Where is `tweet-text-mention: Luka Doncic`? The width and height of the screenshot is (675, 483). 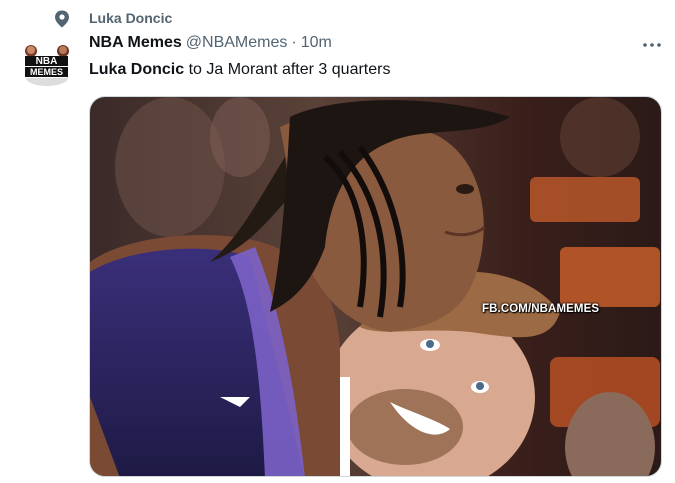 tweet-text-mention: Luka Doncic is located at coordinates (137, 69).